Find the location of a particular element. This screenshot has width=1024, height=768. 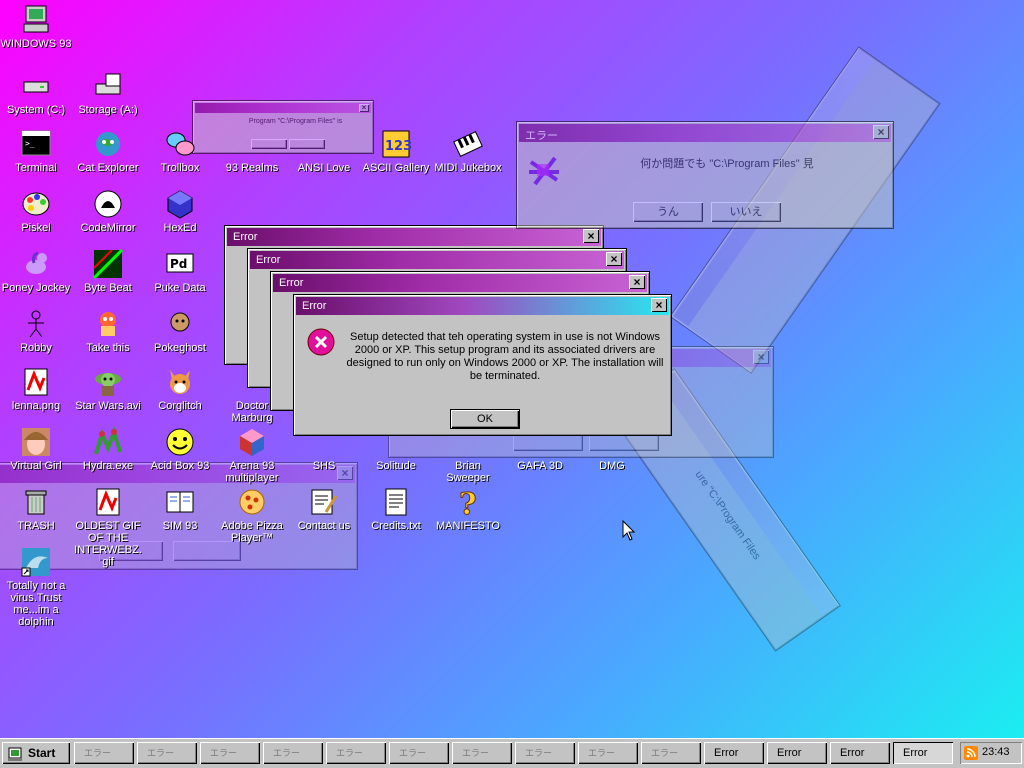

creature-icon is located at coordinates (108, 324).